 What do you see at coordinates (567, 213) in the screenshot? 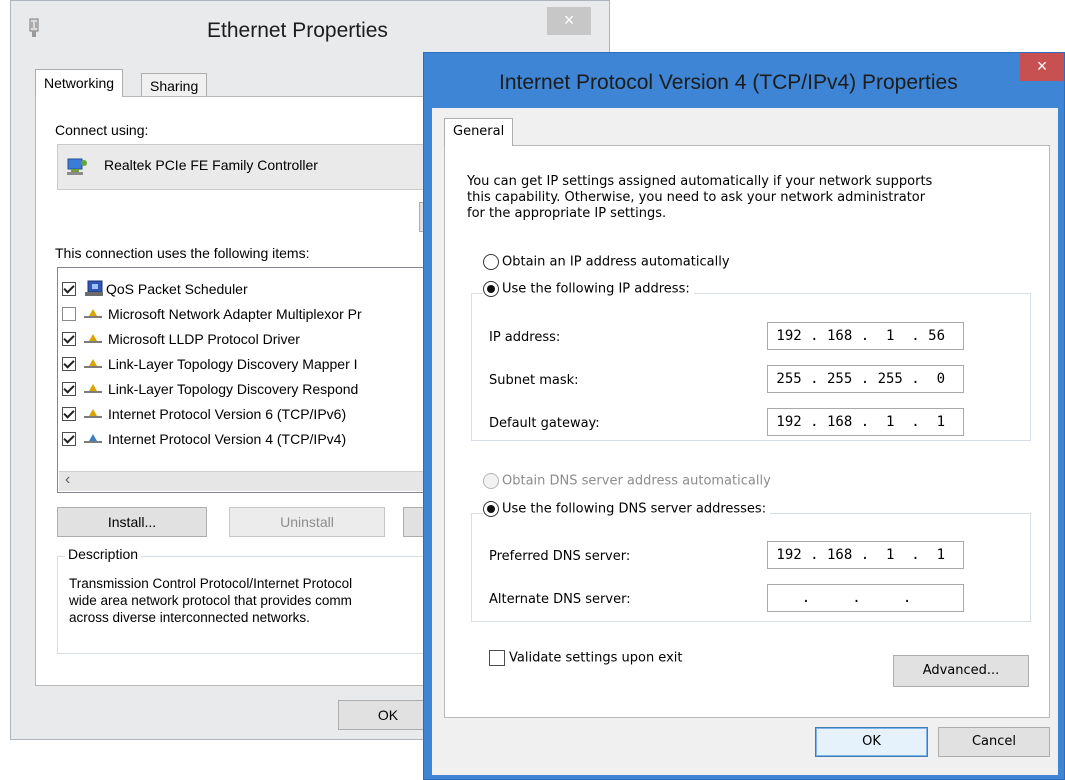
I see `intro-text: for the appropriate IP settings.` at bounding box center [567, 213].